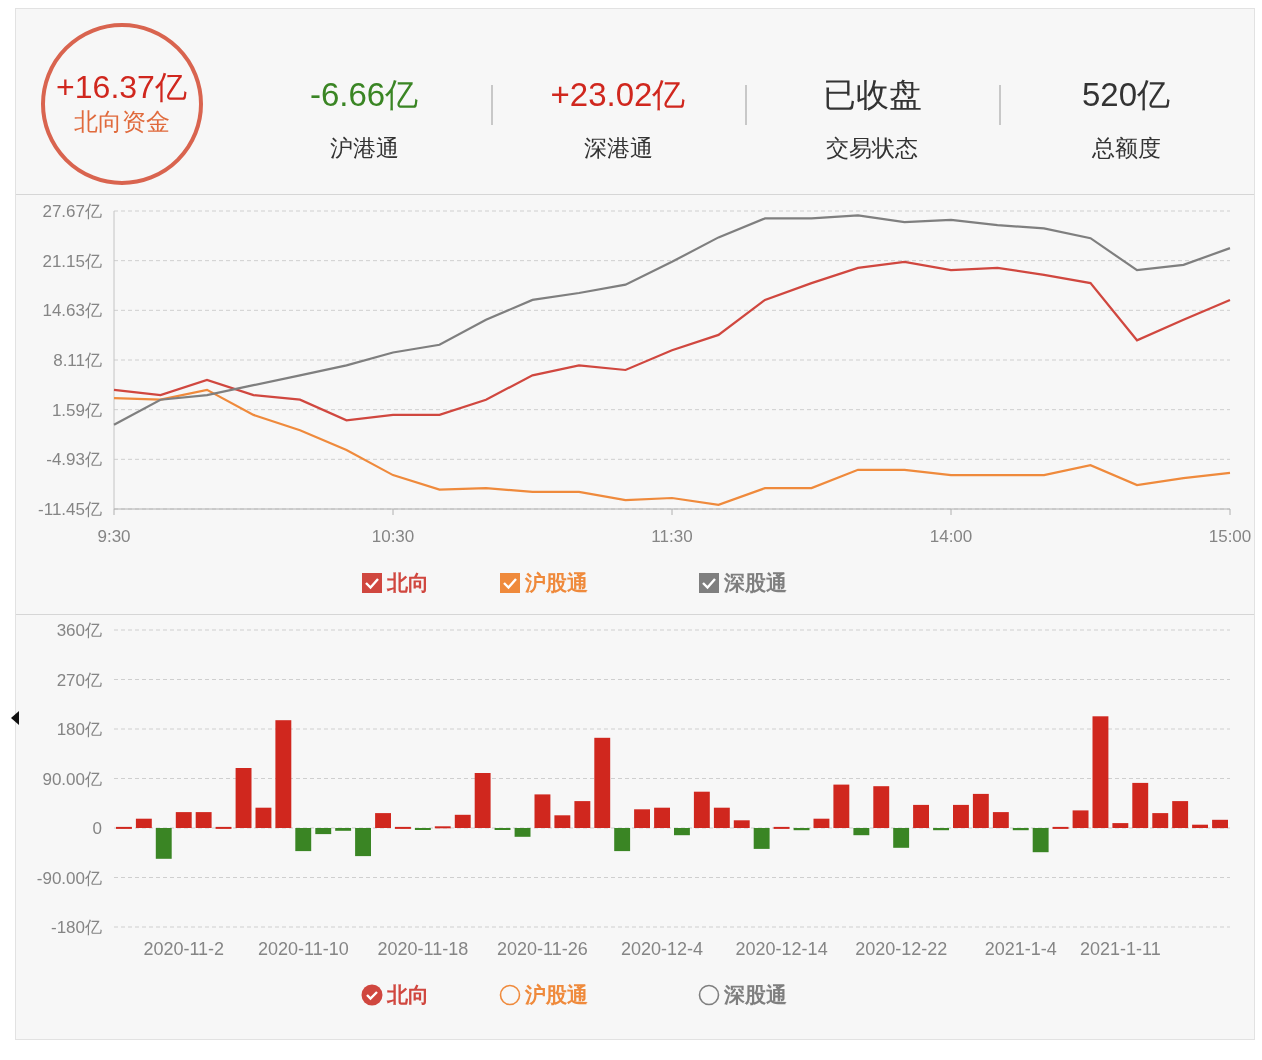 This screenshot has width=1262, height=1060. Describe the element at coordinates (364, 149) in the screenshot. I see `stat-label: 沪港通` at that location.